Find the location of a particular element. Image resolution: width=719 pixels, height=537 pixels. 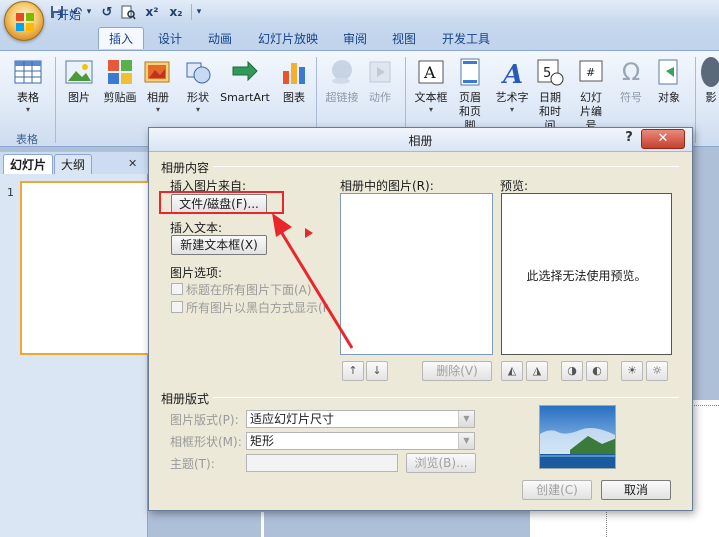

slide-number-icon: # is located at coordinates (591, 71).